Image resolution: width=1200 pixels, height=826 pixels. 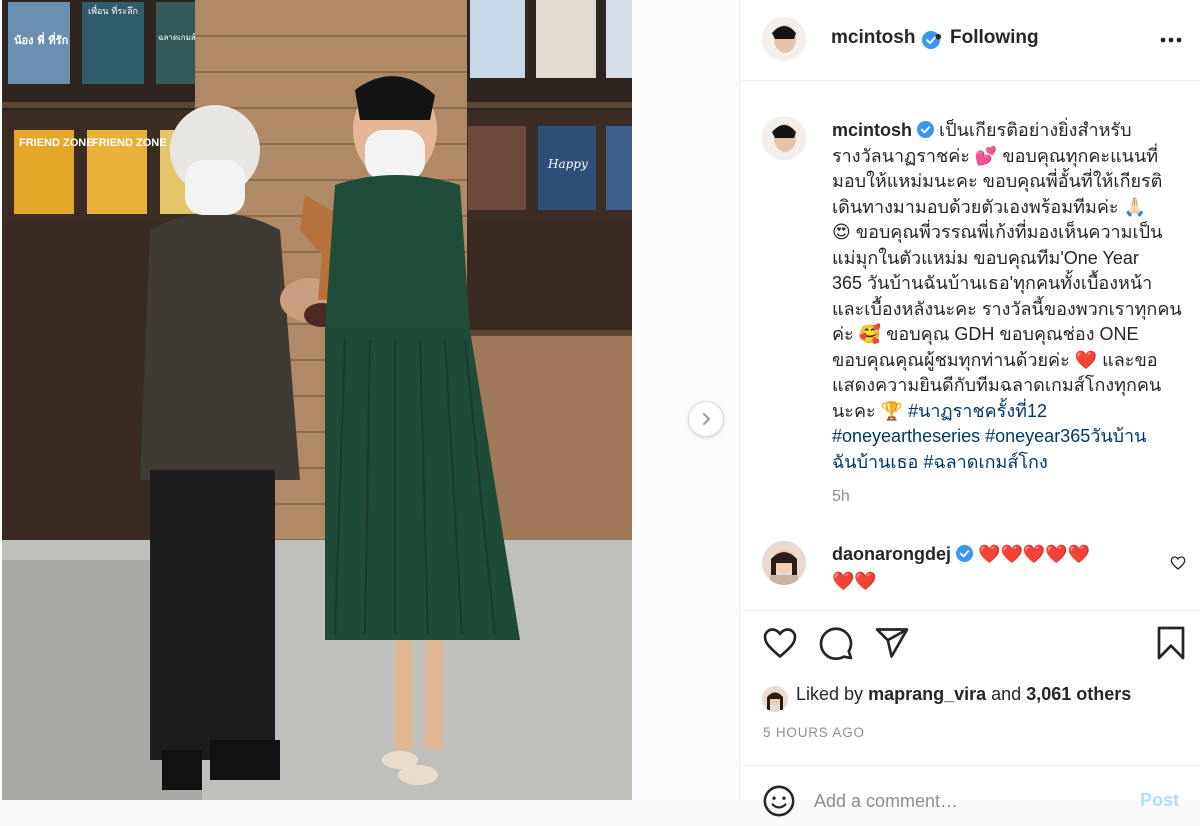 I want to click on poster-text-3: ฉลาดเกมส์, so click(x=177, y=37).